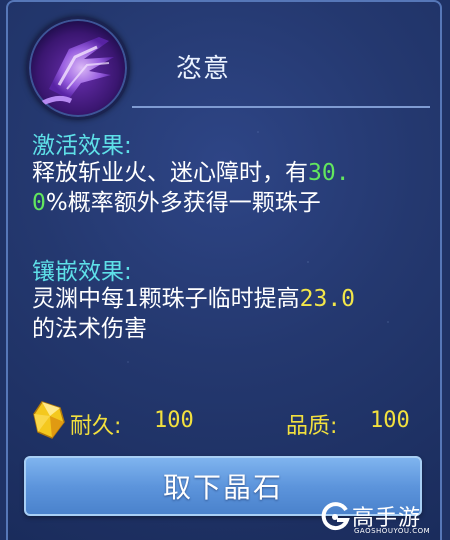  Describe the element at coordinates (82, 272) in the screenshot. I see `inlay-heading: 镶嵌效果:` at that location.